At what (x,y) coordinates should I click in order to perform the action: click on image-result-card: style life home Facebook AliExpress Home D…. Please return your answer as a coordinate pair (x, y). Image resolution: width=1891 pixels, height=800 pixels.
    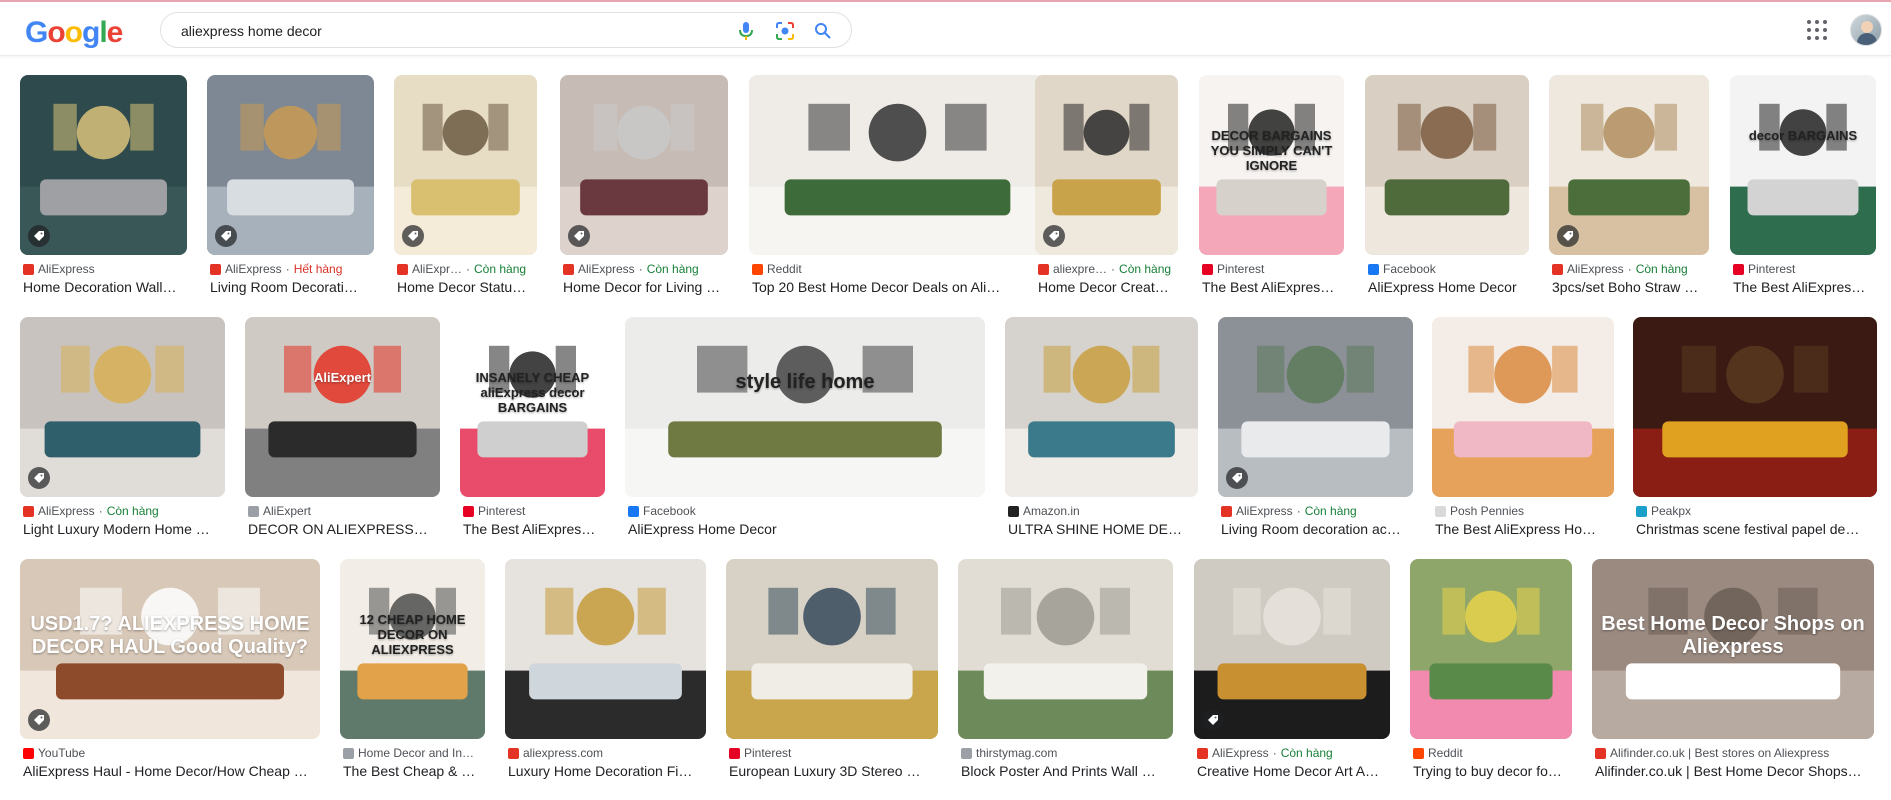
    Looking at the image, I should click on (805, 430).